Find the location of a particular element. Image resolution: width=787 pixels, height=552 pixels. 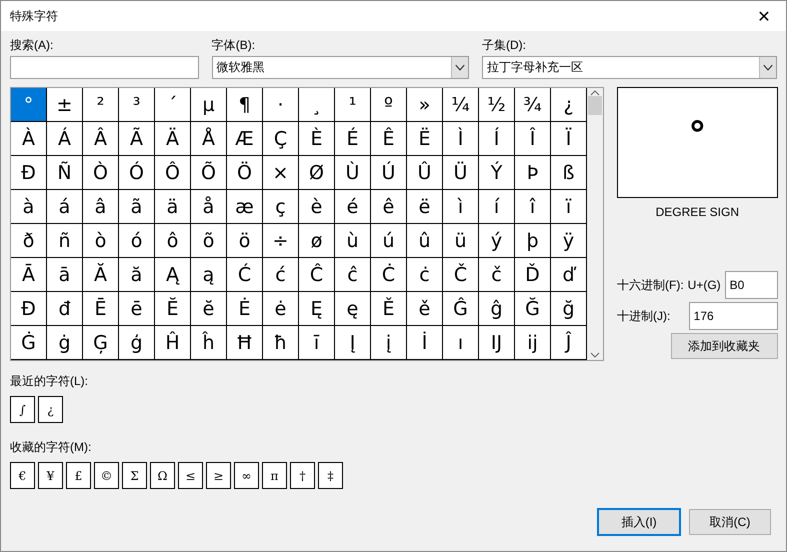

character-cell: ī is located at coordinates (317, 343).